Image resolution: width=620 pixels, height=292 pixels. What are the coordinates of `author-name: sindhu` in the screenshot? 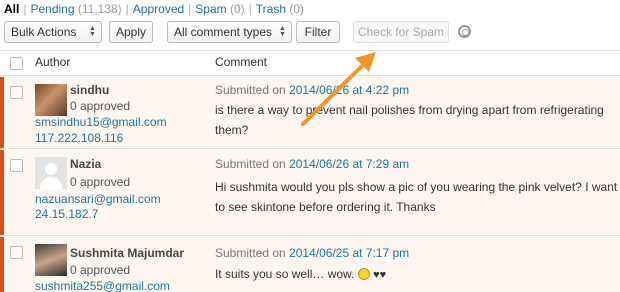 It's located at (90, 90).